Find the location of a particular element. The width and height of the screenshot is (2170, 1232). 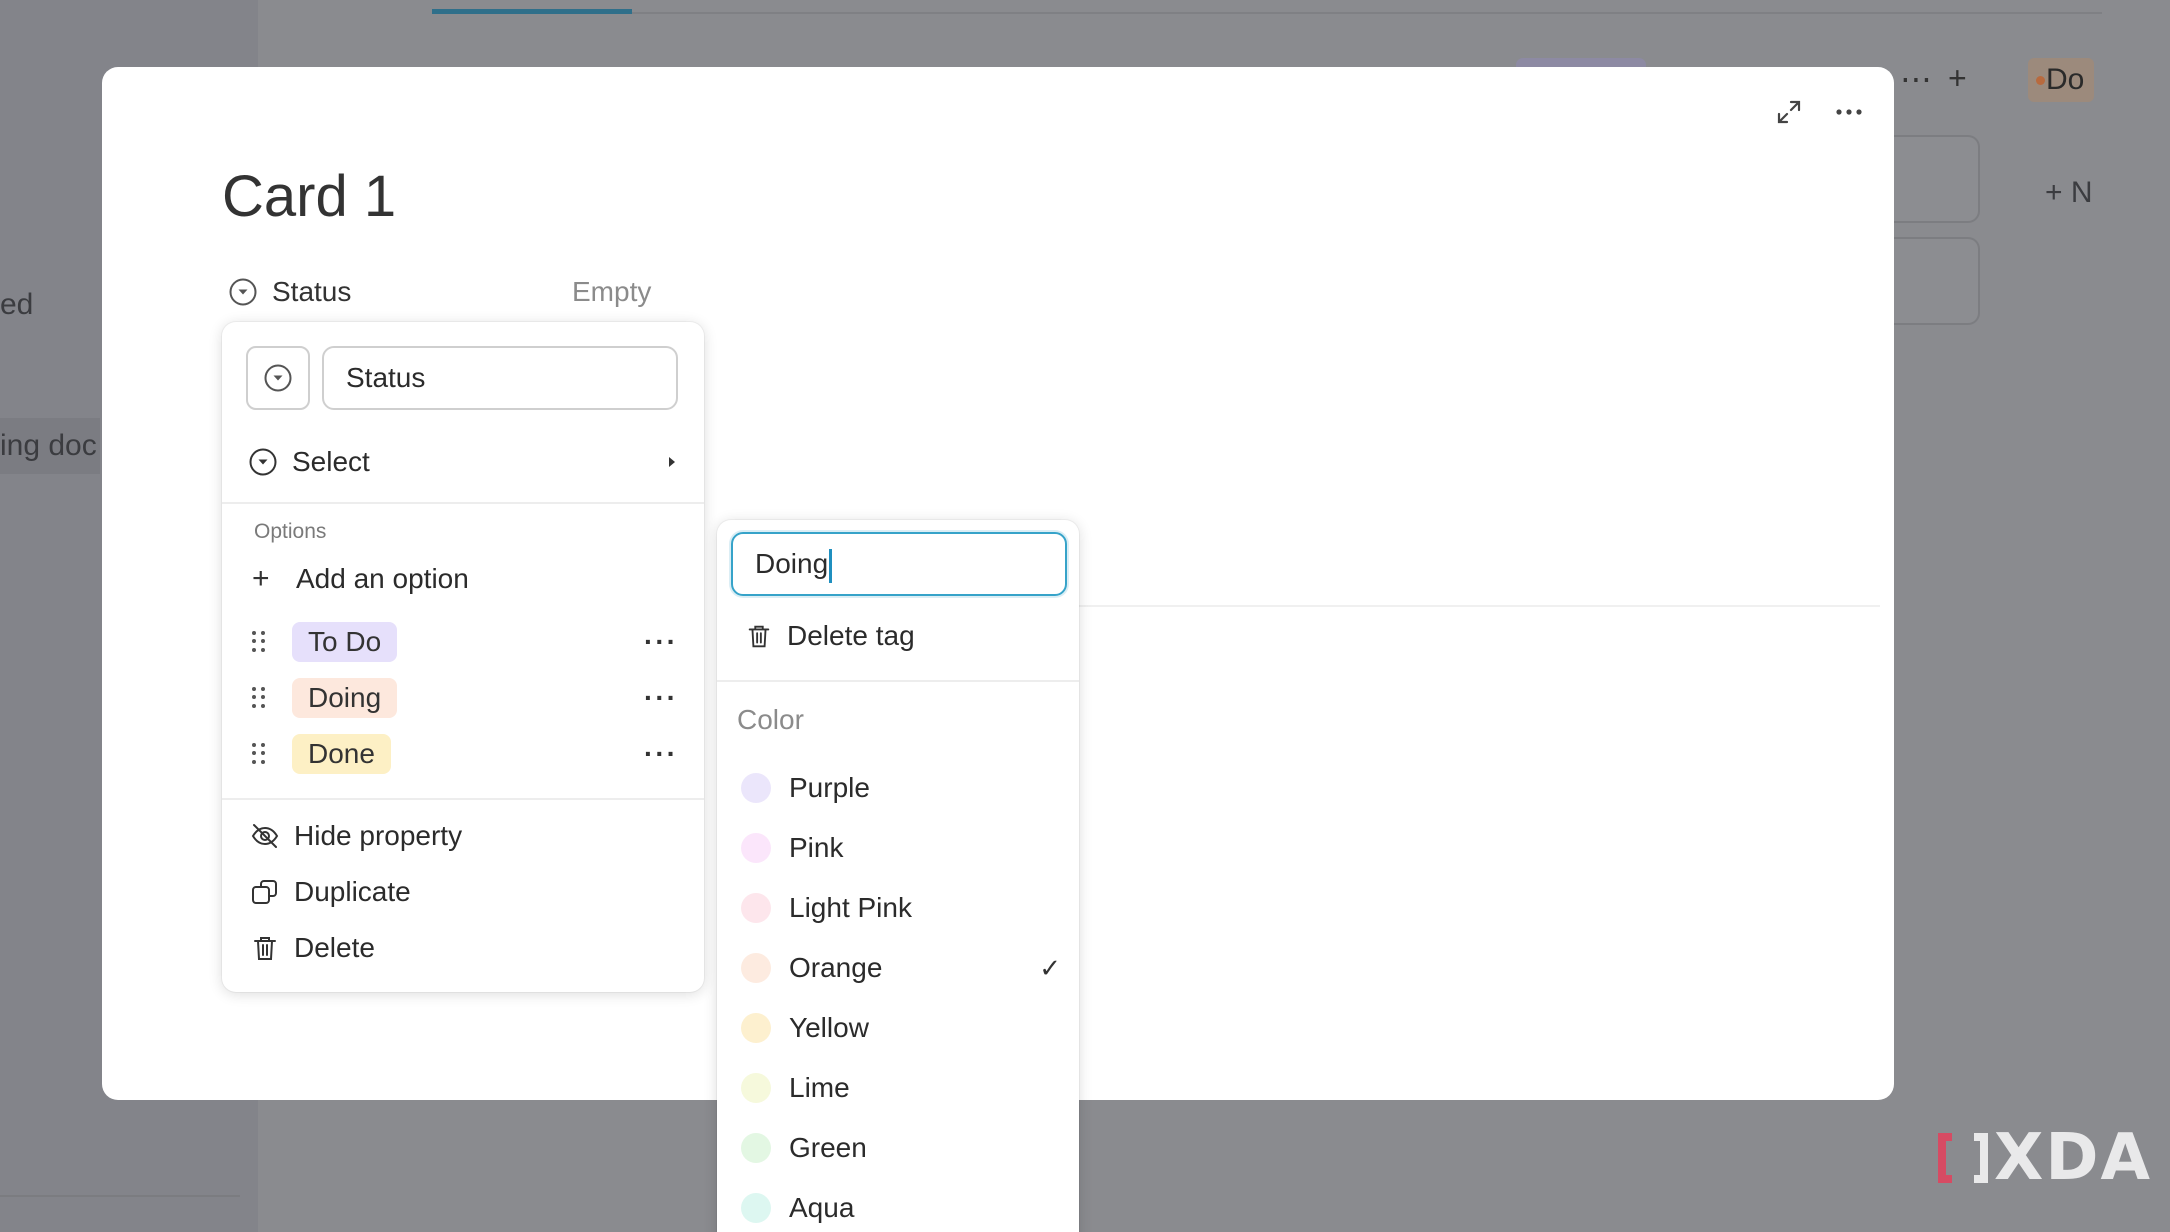

delete-tag-button: Delete tag is located at coordinates (830, 636).